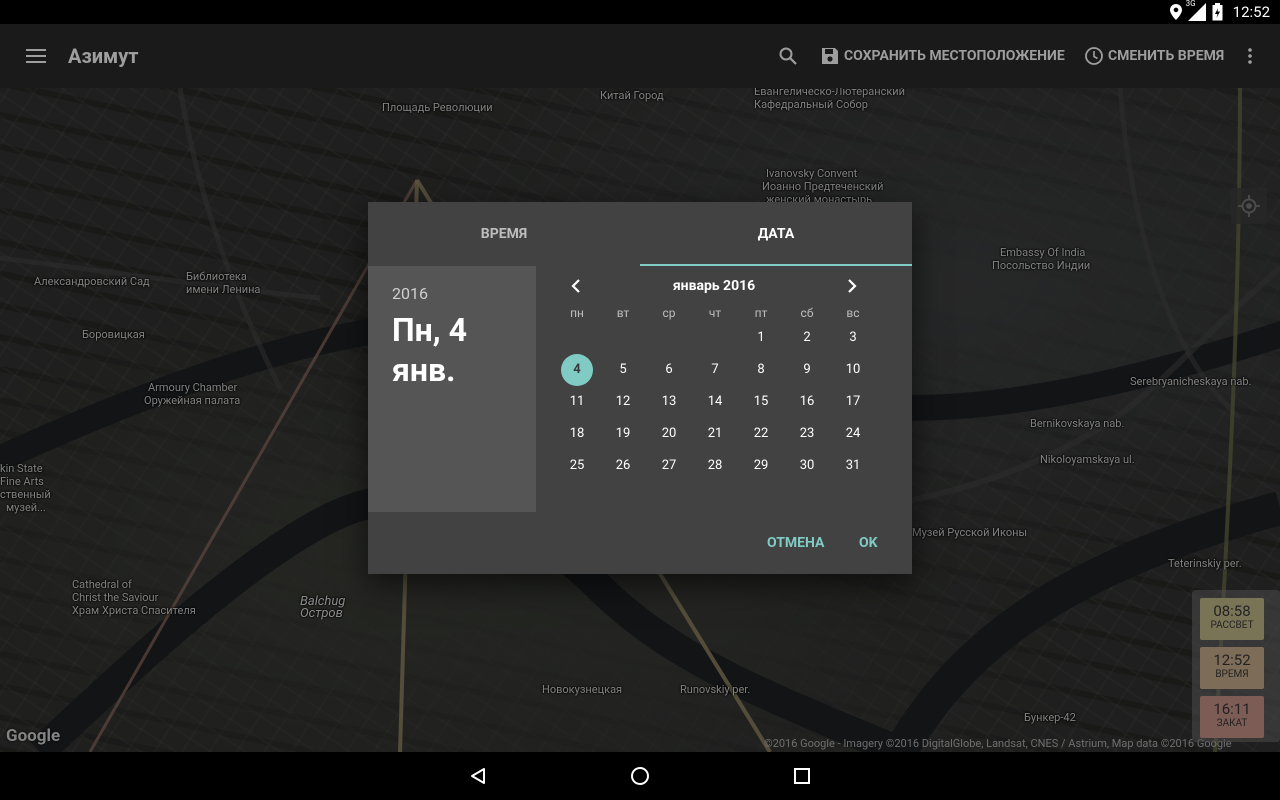 The width and height of the screenshot is (1280, 800). I want to click on more-vertical-icon, so click(1250, 56).